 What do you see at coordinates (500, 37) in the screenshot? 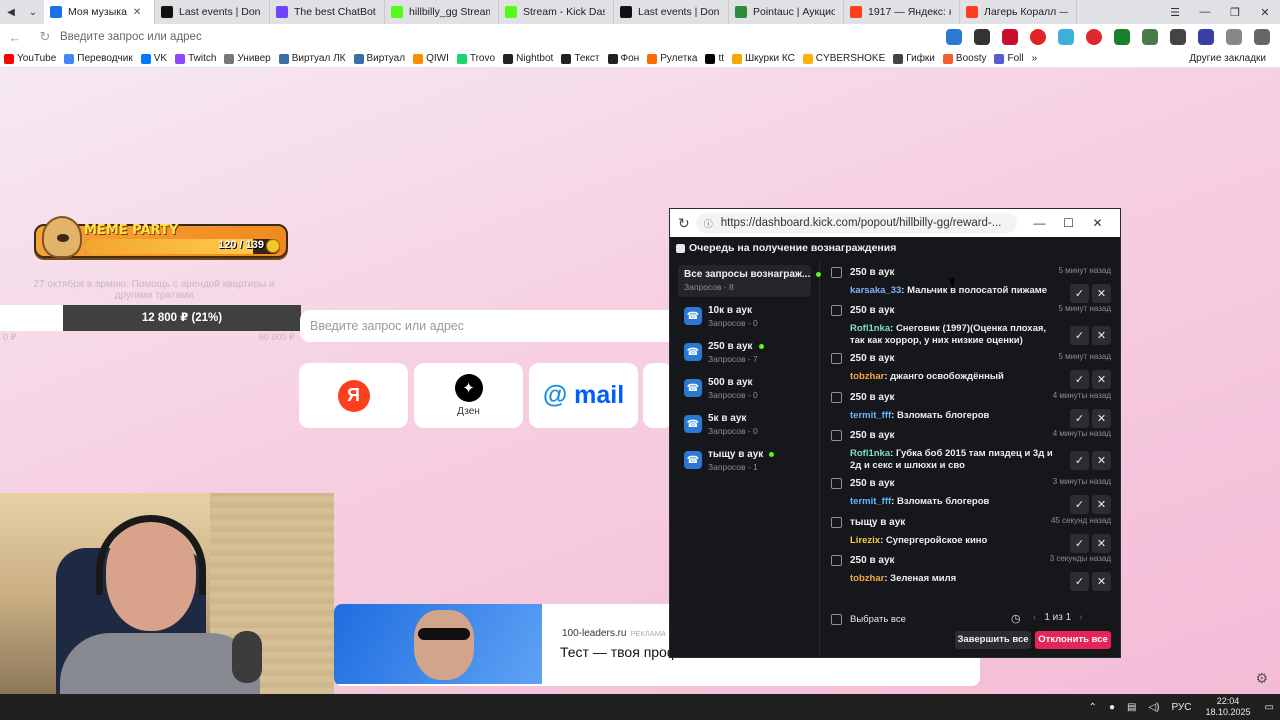
I see `address-input: Введите запрос или адрес` at bounding box center [500, 37].